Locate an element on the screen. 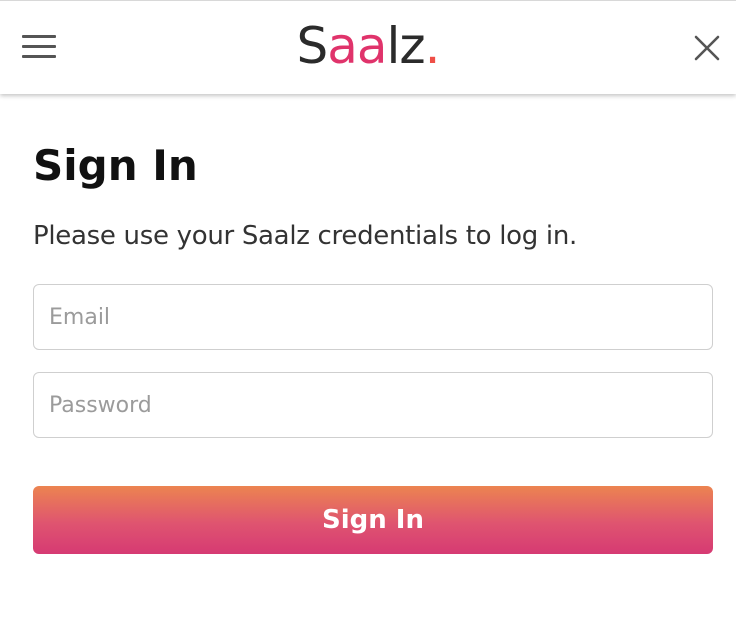 The width and height of the screenshot is (736, 628). app-header: Saalz. is located at coordinates (368, 47).